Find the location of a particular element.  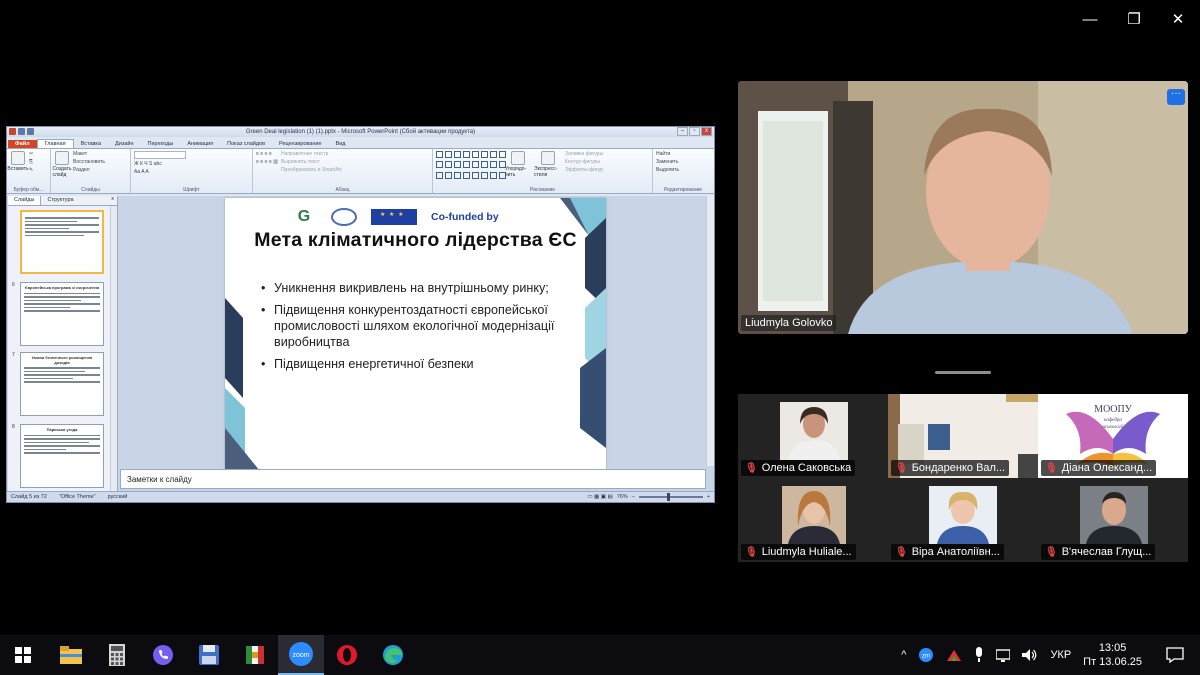

zoom-tray-icon: zm is located at coordinates (926, 655).